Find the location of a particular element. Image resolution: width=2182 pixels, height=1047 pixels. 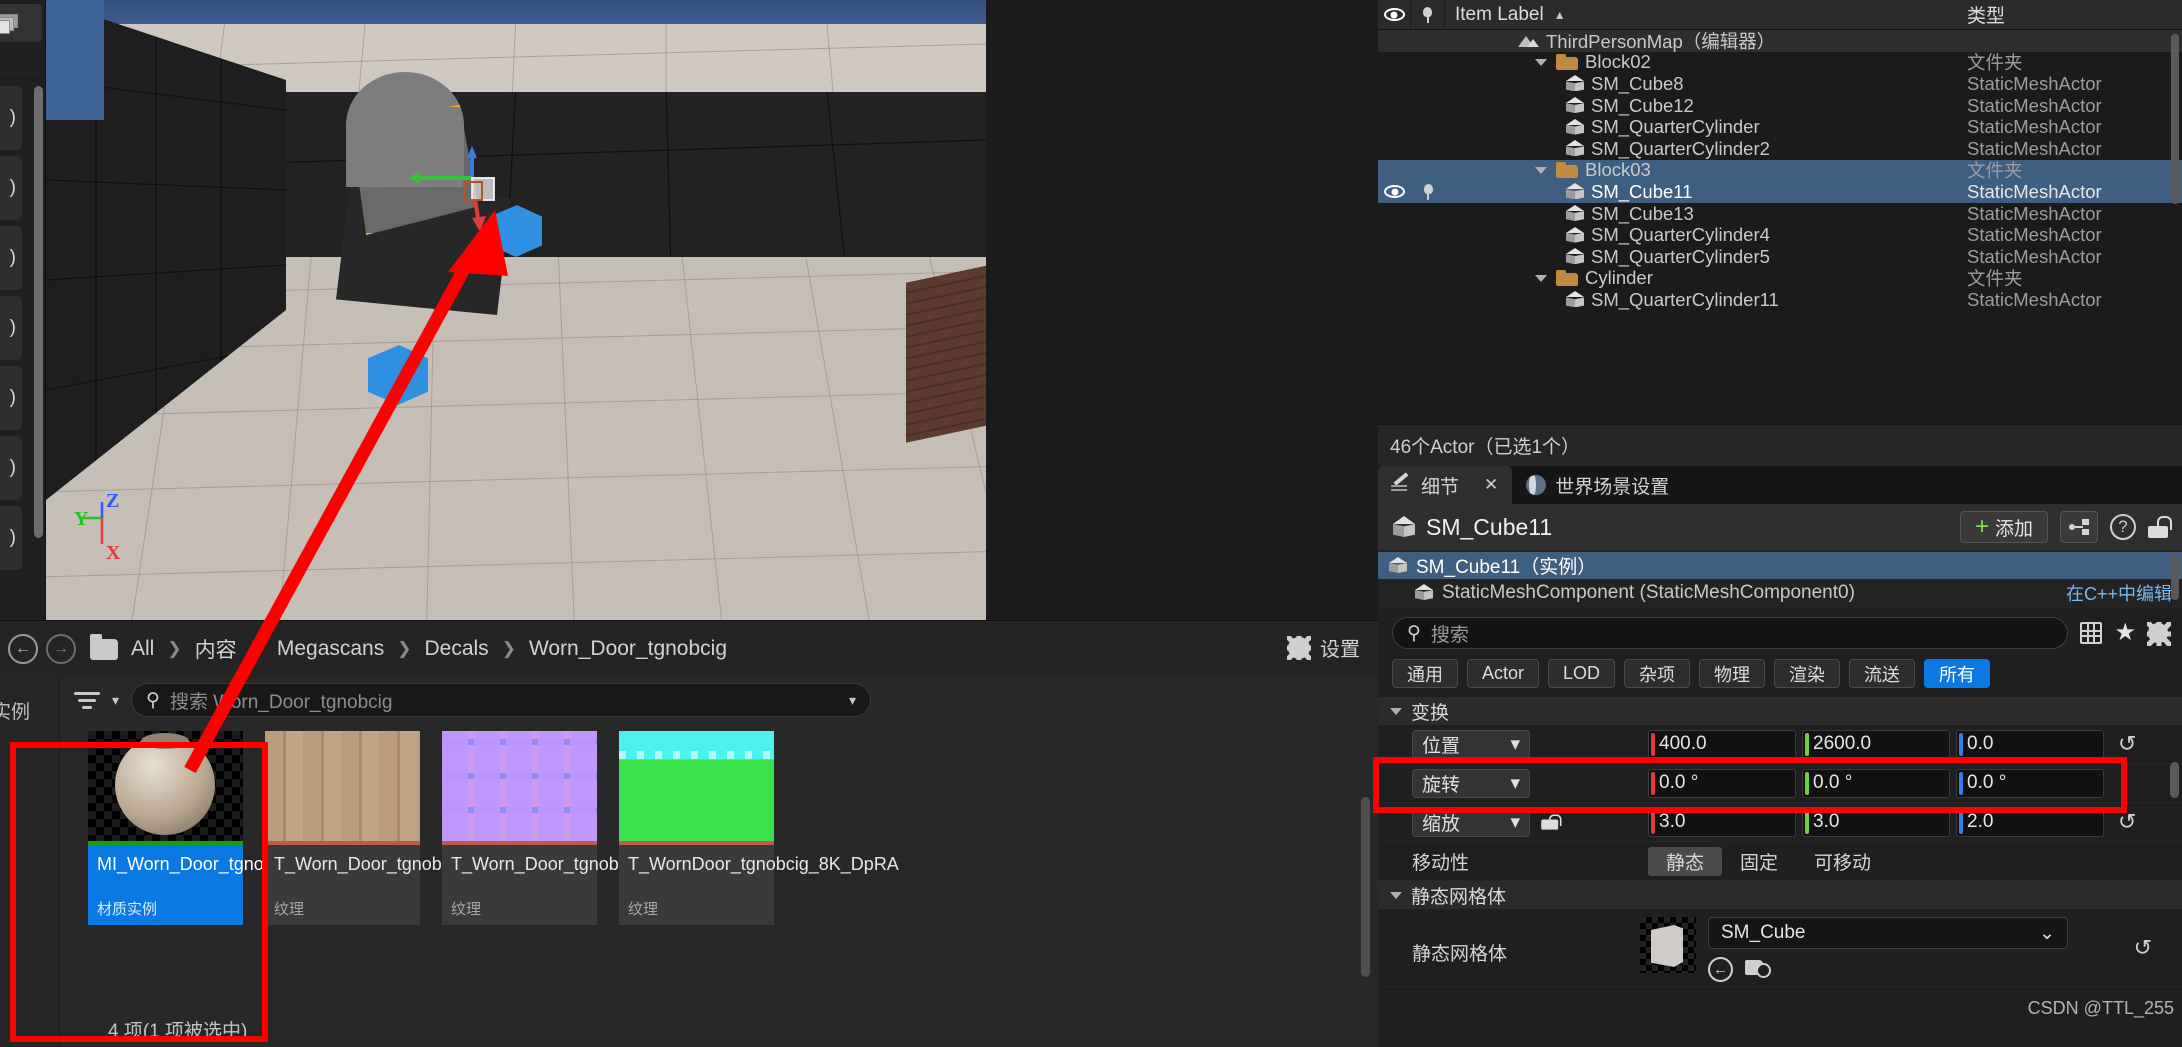

outliner-visibility-header is located at coordinates (1394, 15).